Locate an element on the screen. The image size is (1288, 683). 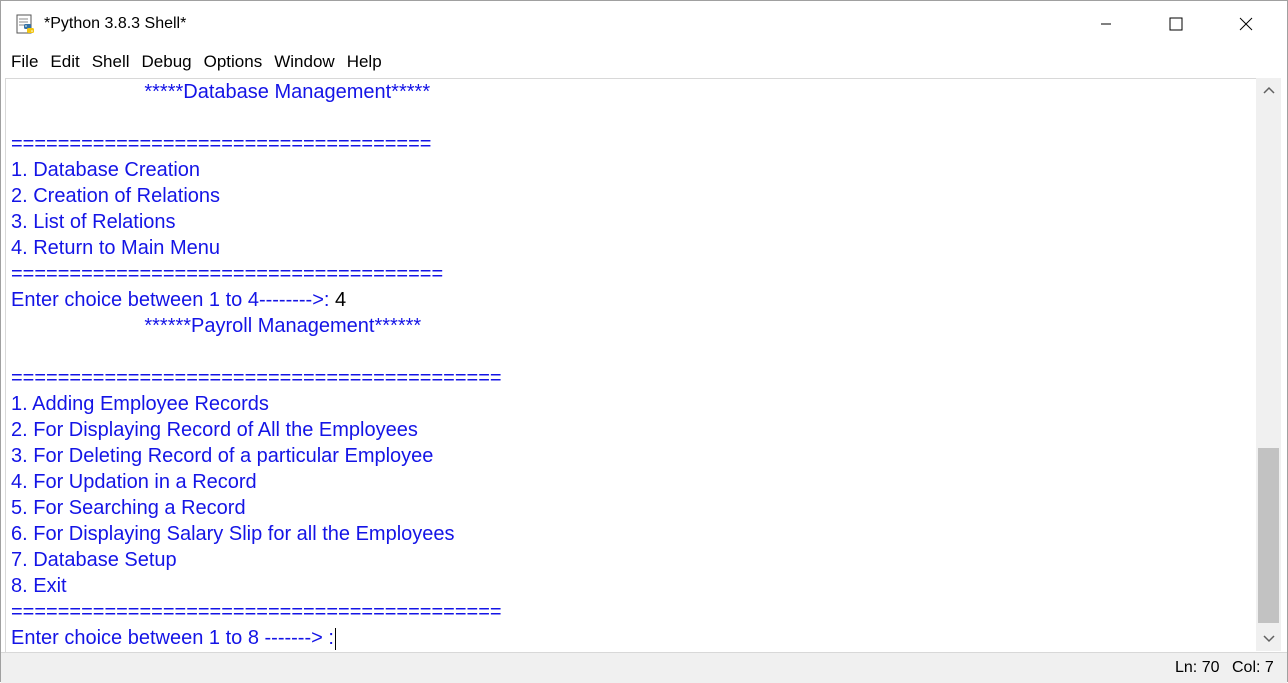
shell-line: 4. Return to Main Menu is located at coordinates (115, 248).